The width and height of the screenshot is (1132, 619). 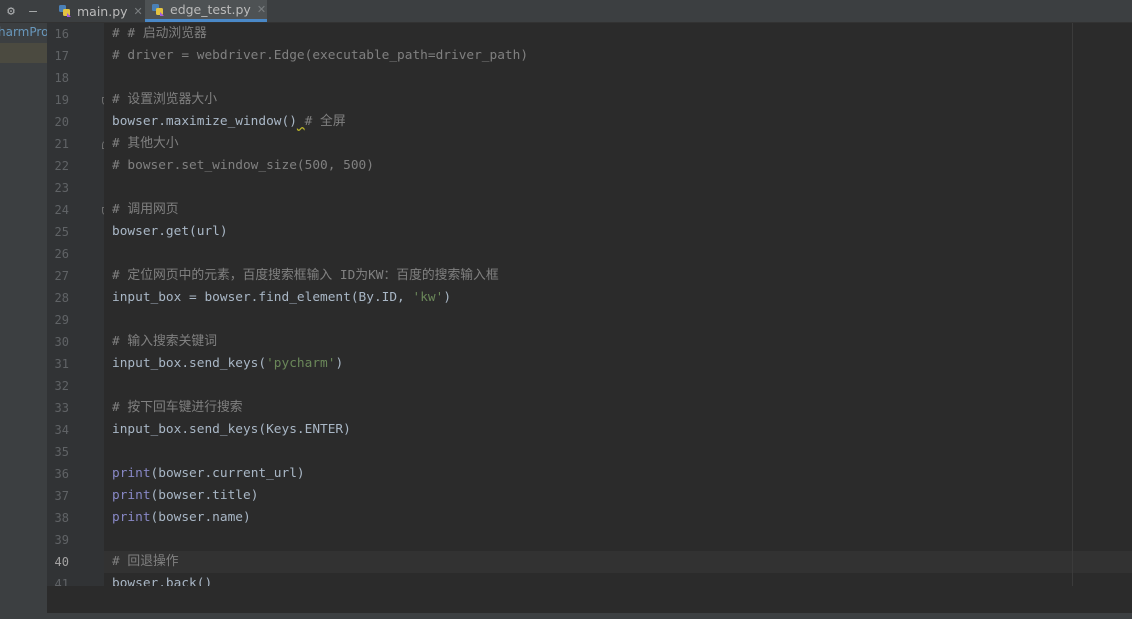 What do you see at coordinates (61, 122) in the screenshot?
I see `line-number: 20` at bounding box center [61, 122].